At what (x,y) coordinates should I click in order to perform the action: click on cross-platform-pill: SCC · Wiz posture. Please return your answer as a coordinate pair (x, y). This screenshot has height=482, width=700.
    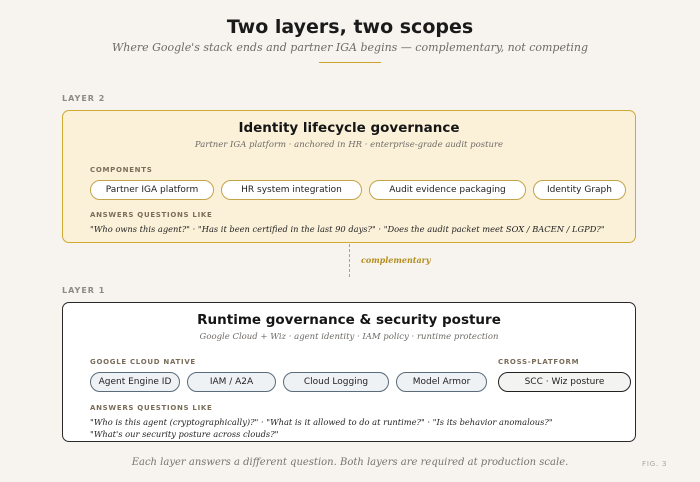
    Looking at the image, I should click on (564, 382).